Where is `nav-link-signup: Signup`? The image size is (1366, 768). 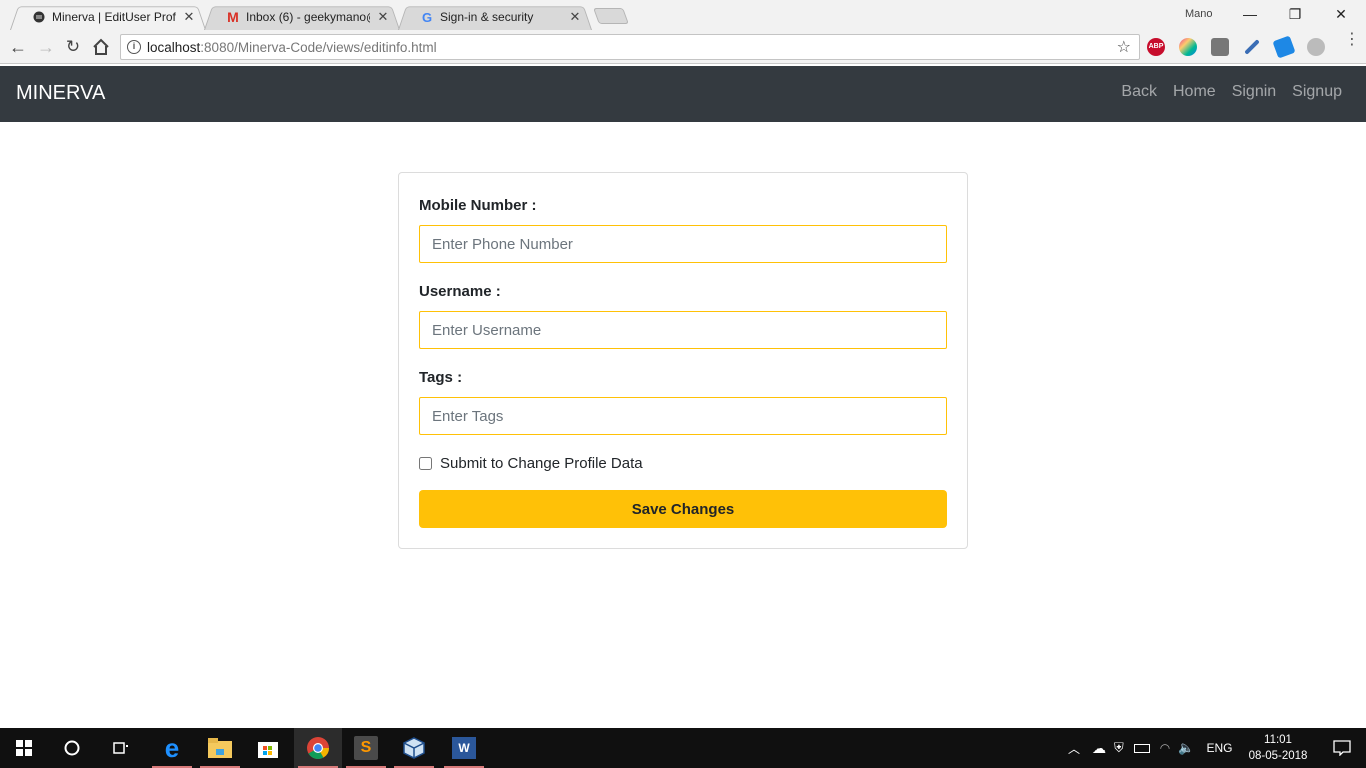 nav-link-signup: Signup is located at coordinates (1317, 92).